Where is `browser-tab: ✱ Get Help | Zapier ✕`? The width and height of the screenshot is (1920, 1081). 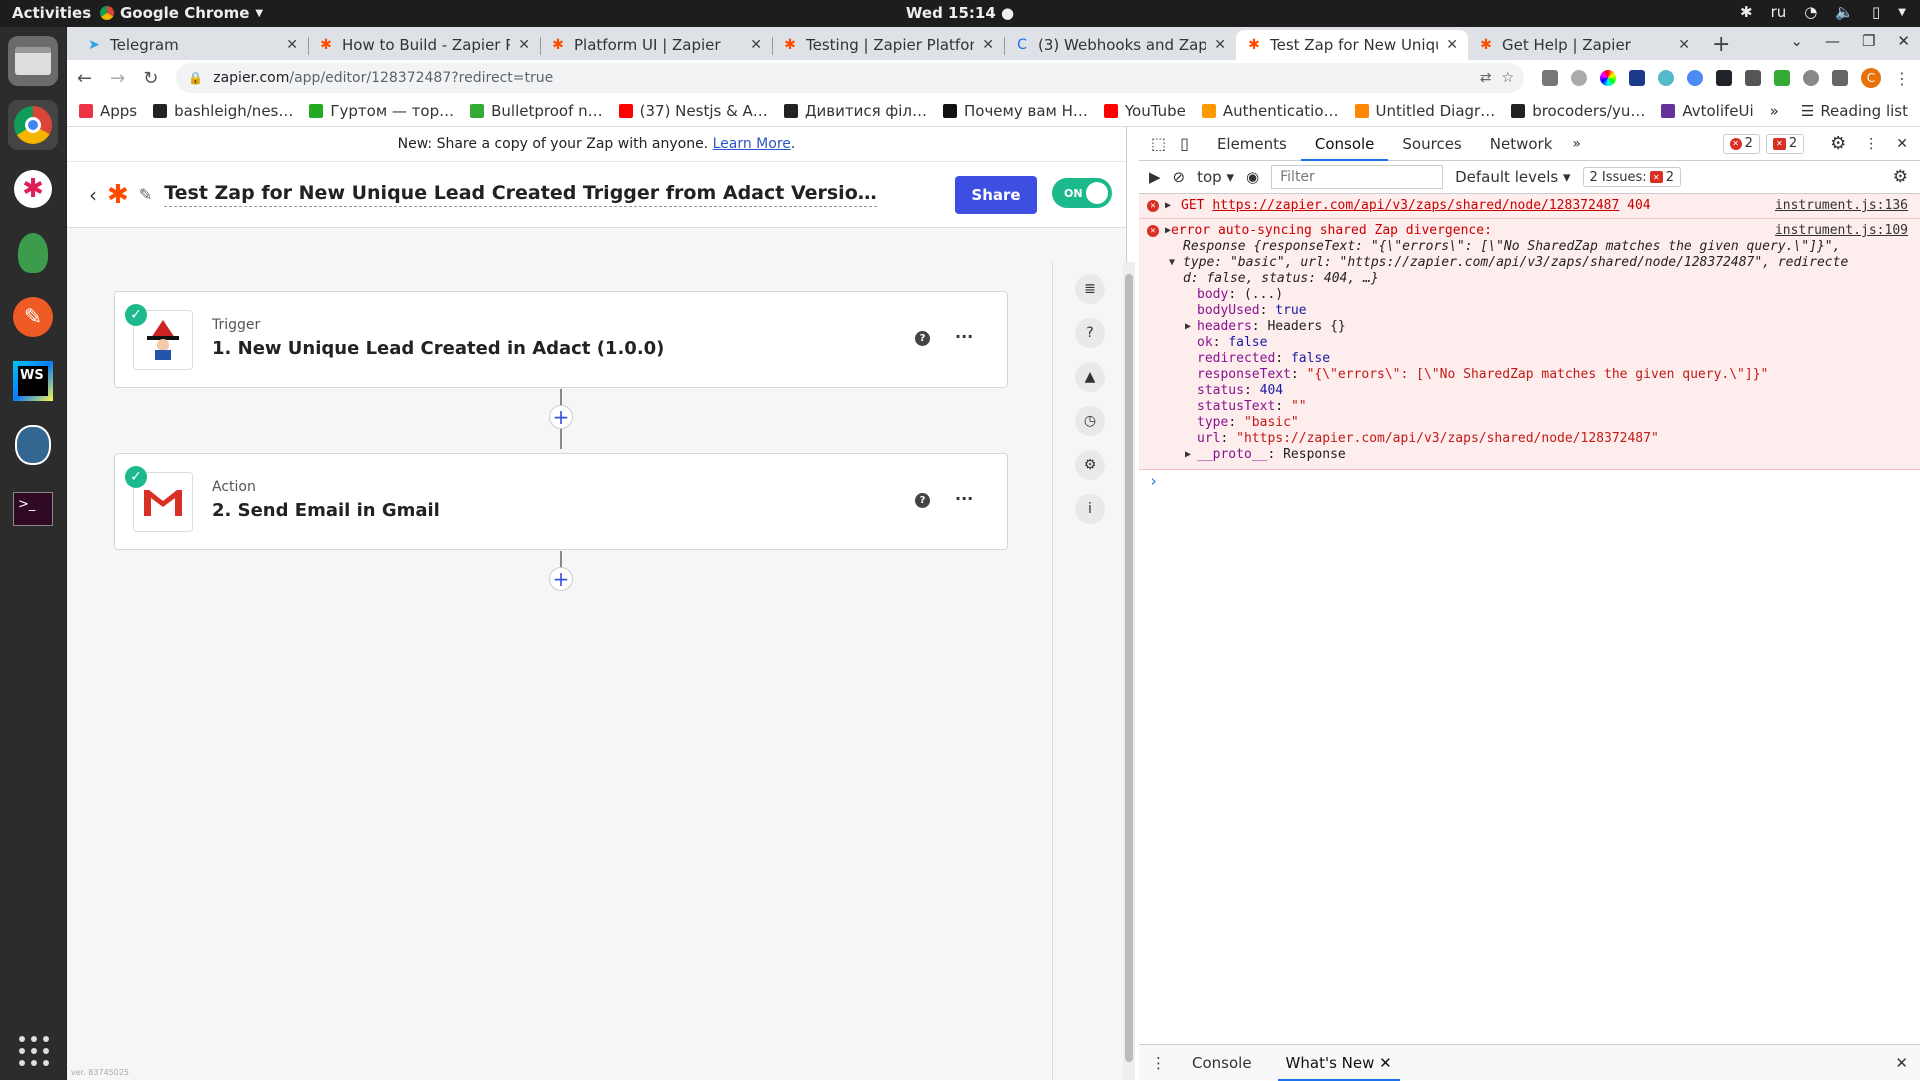 browser-tab: ✱ Get Help | Zapier ✕ is located at coordinates (1584, 45).